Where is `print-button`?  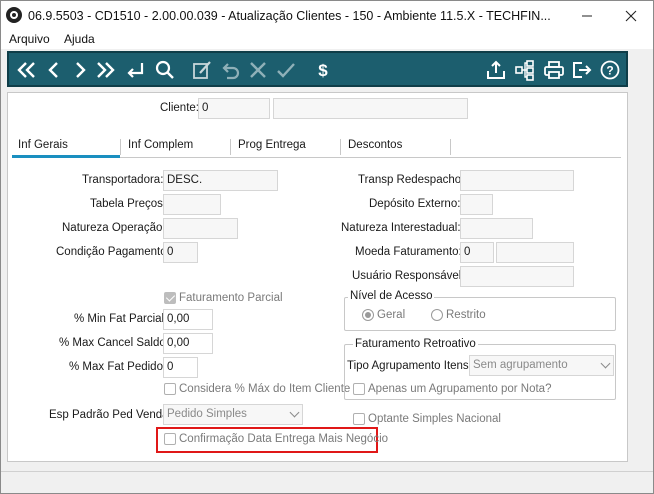
print-button is located at coordinates (554, 70).